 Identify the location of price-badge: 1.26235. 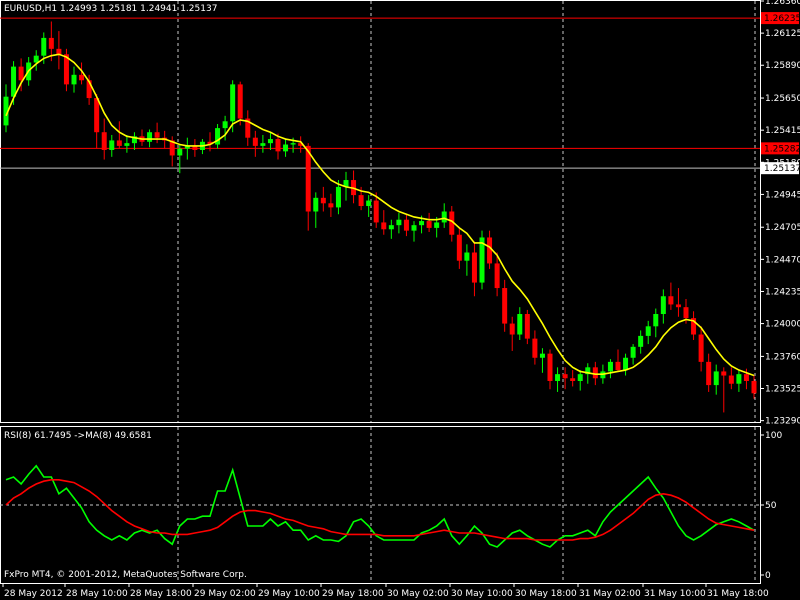
(780, 18).